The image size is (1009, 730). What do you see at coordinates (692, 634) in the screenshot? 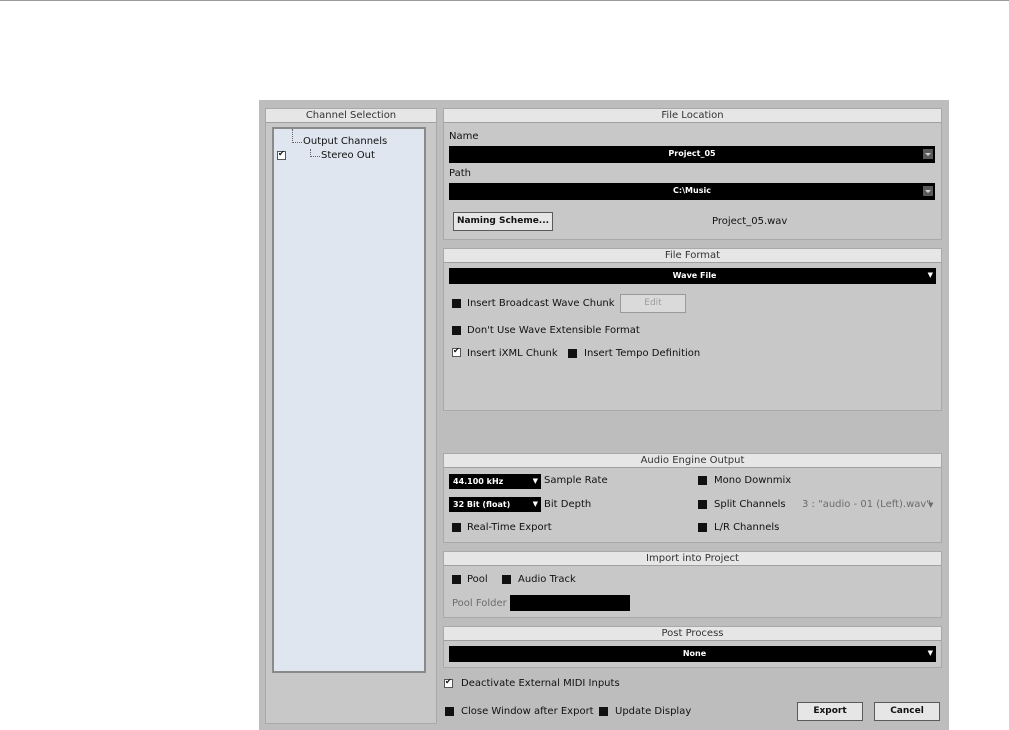
I see `post-process-header: Post Process` at bounding box center [692, 634].